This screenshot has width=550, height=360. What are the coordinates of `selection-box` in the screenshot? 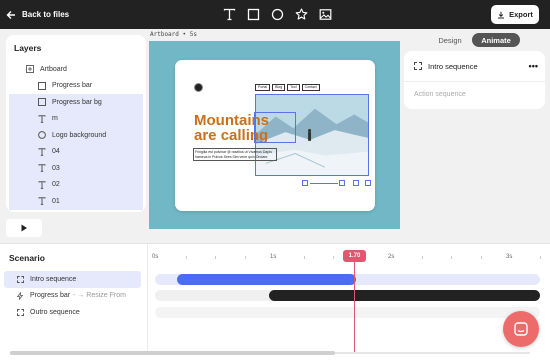 It's located at (275, 127).